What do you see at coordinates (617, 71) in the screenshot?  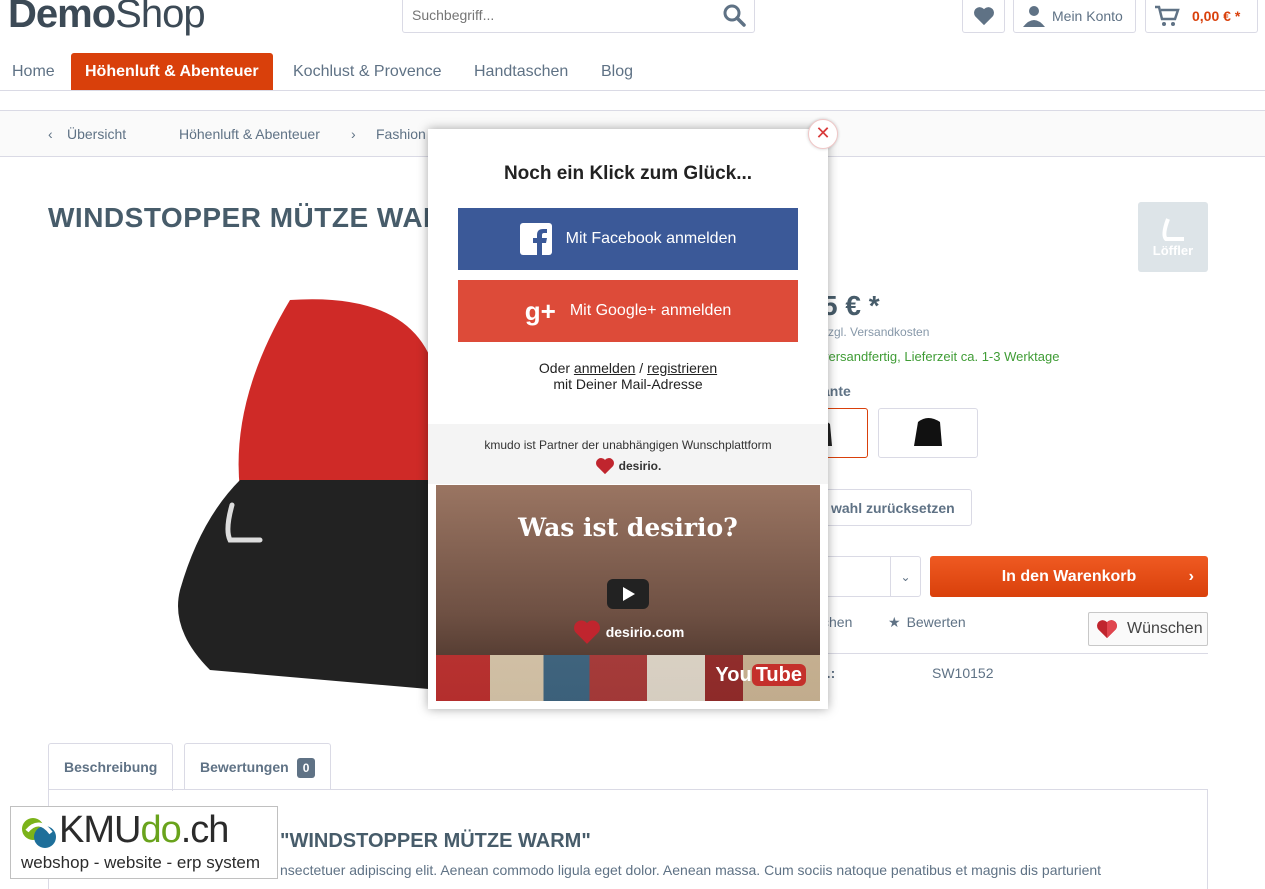 I see `nav-blog: Blog` at bounding box center [617, 71].